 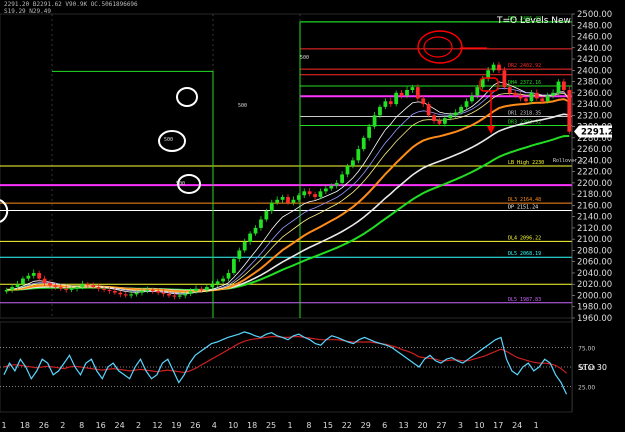 I want to click on price-axis-label: 2500.00, so click(x=594, y=15).